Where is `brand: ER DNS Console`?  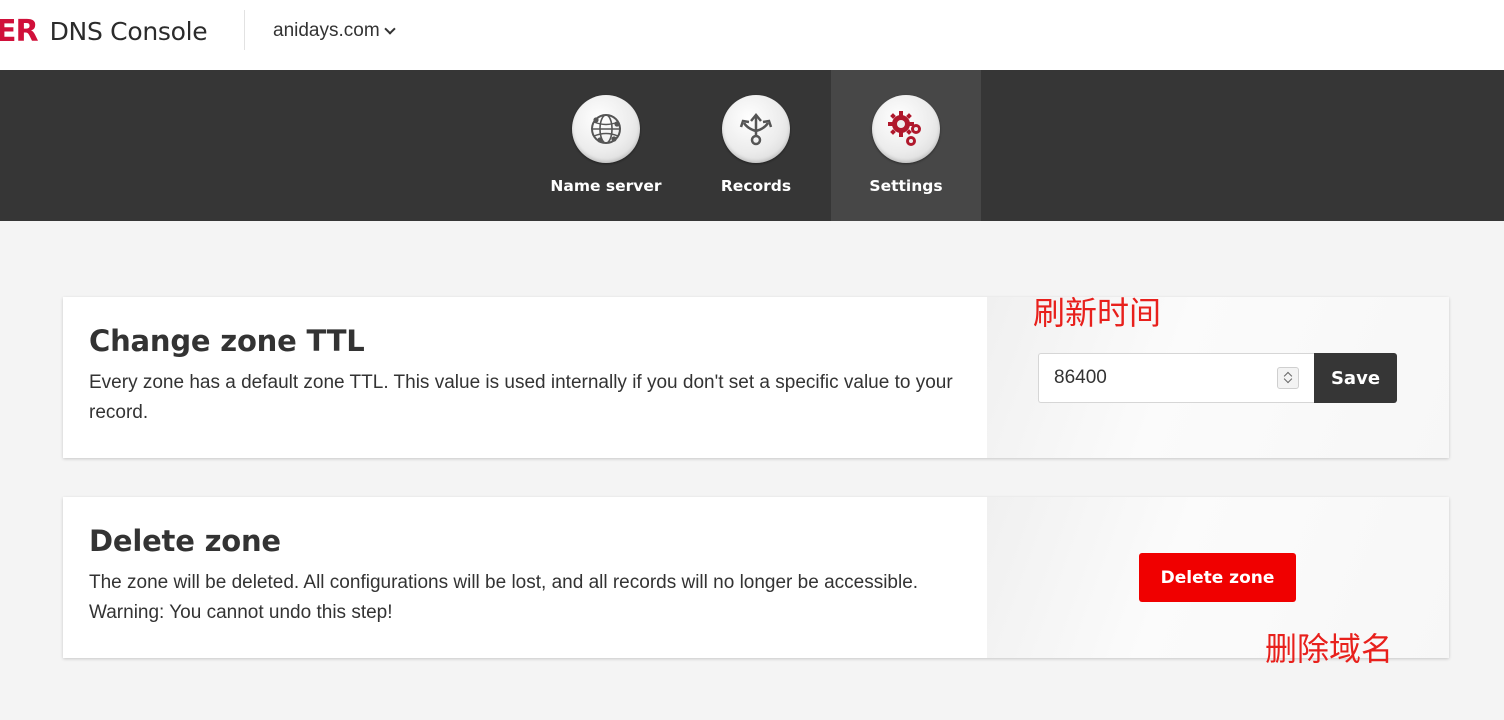 brand: ER DNS Console is located at coordinates (104, 31).